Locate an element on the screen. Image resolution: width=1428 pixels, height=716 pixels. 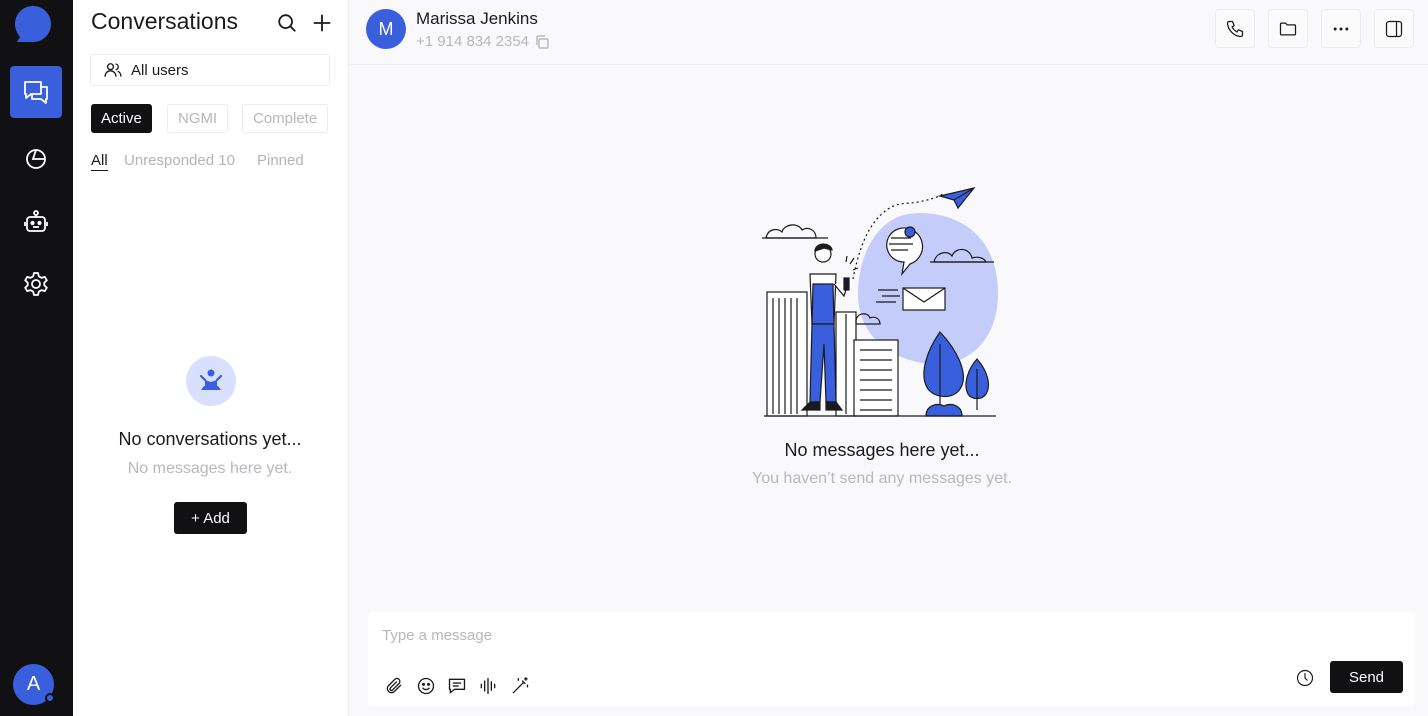
users-icon is located at coordinates (113, 70).